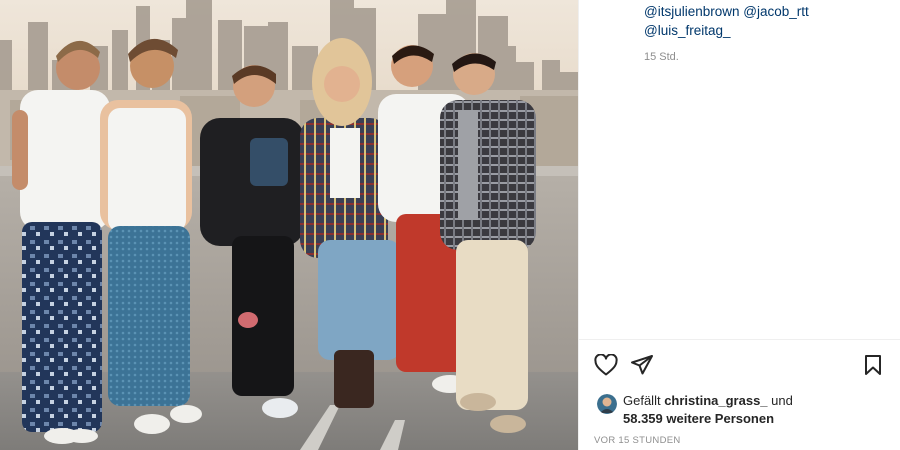  I want to click on post-action-bar, so click(739, 365).